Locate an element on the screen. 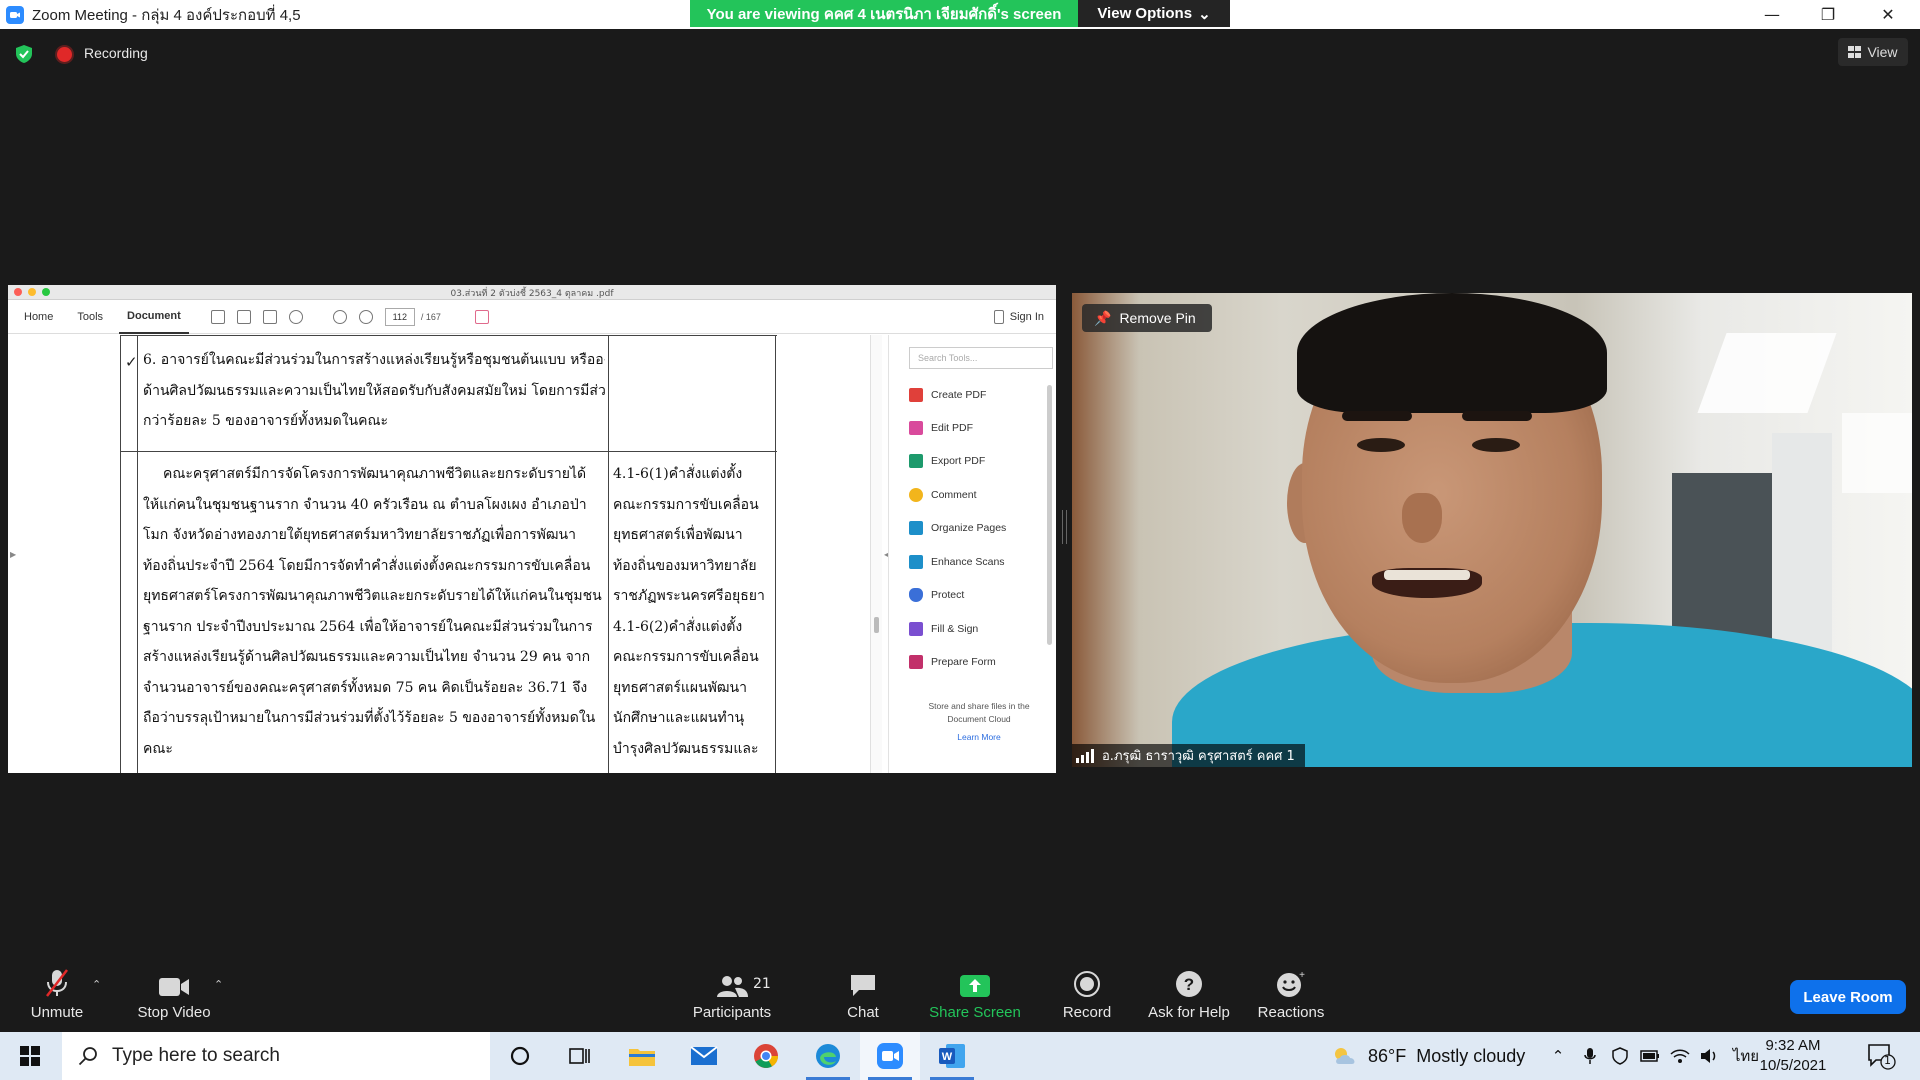 The image size is (1920, 1080). word-icon: W is located at coordinates (952, 1056).